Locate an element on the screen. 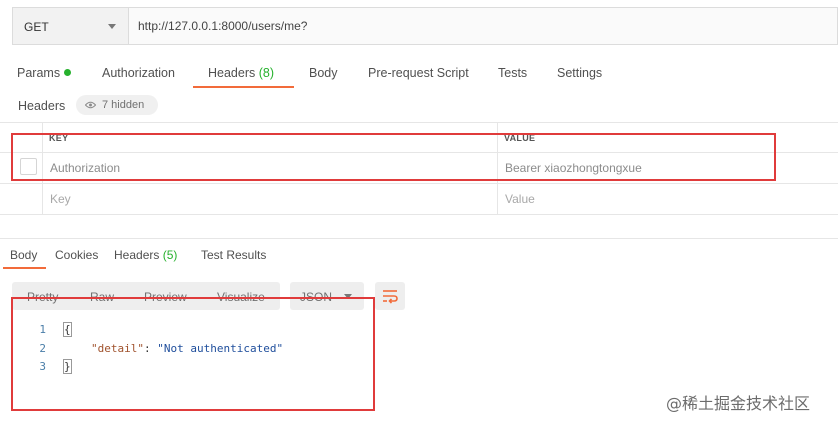  tab-response-cookies: Cookies is located at coordinates (76, 255).